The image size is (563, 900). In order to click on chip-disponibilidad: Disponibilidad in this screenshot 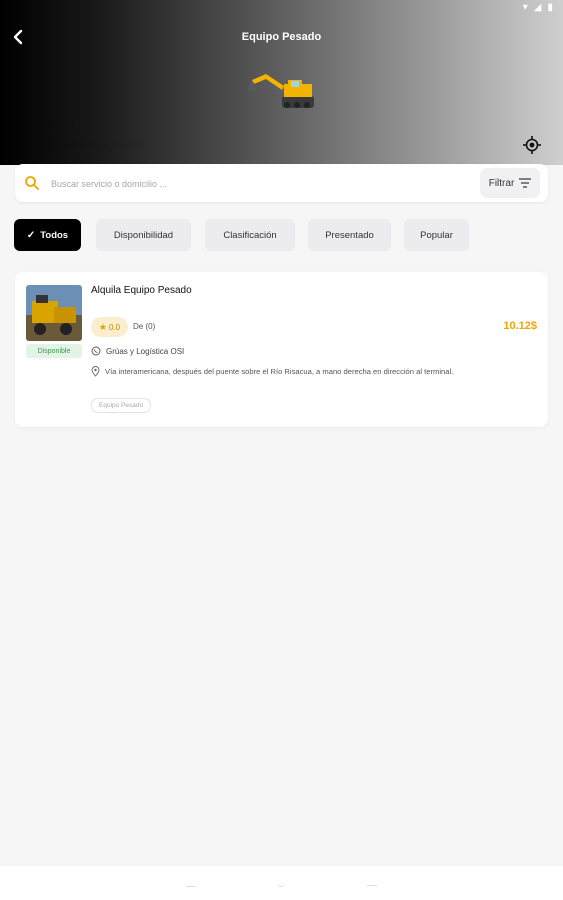, I will do `click(143, 235)`.